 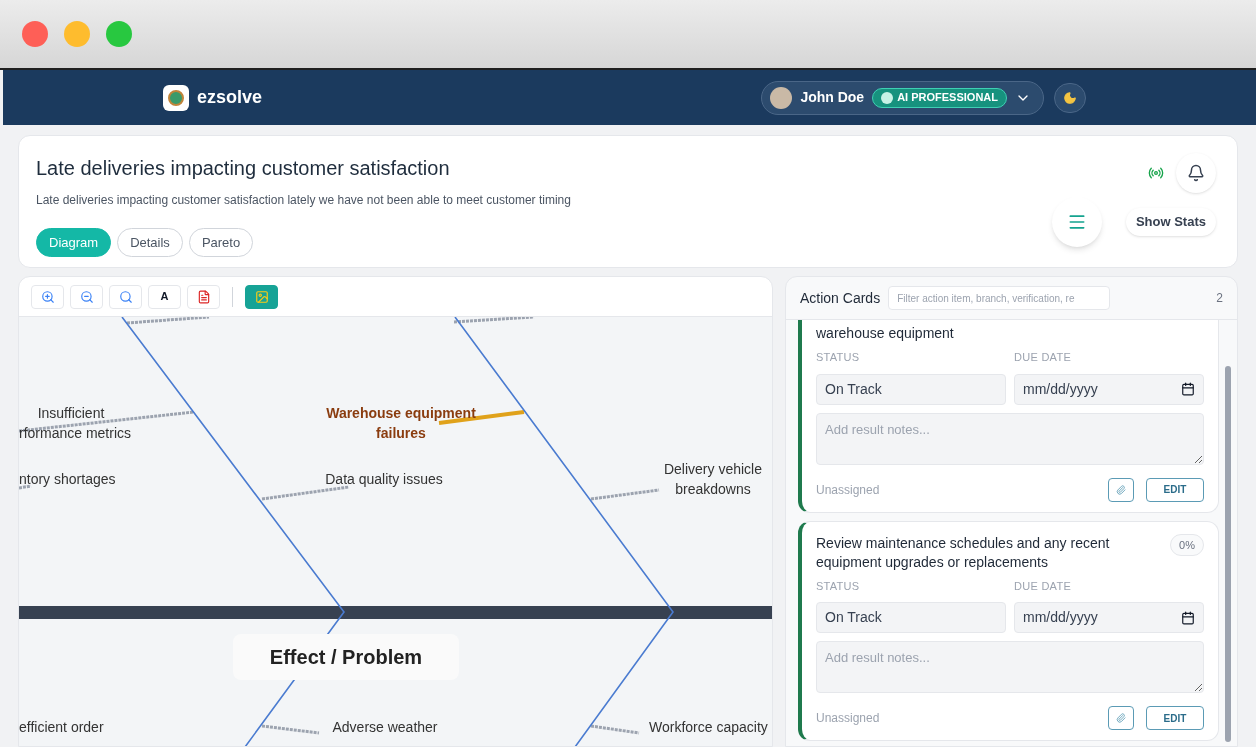 I want to click on zoom-in-icon, so click(x=47, y=296).